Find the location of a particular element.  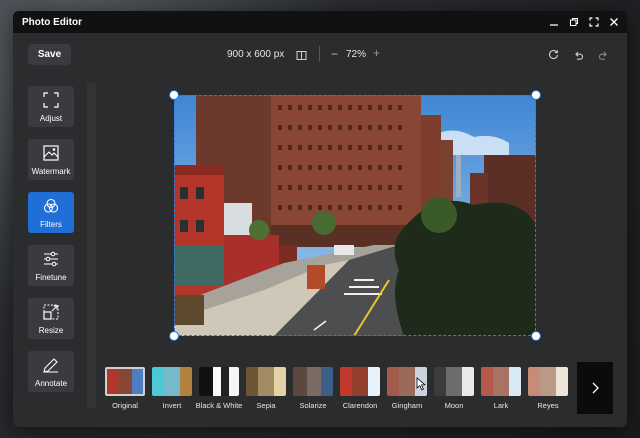

filter-moon: Moon is located at coordinates (454, 388).